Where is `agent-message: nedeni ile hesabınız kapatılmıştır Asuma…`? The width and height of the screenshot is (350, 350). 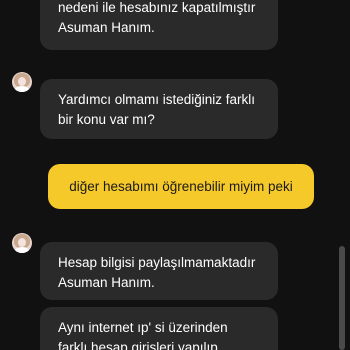 agent-message: nedeni ile hesabınız kapatılmıştır Asuma… is located at coordinates (159, 25).